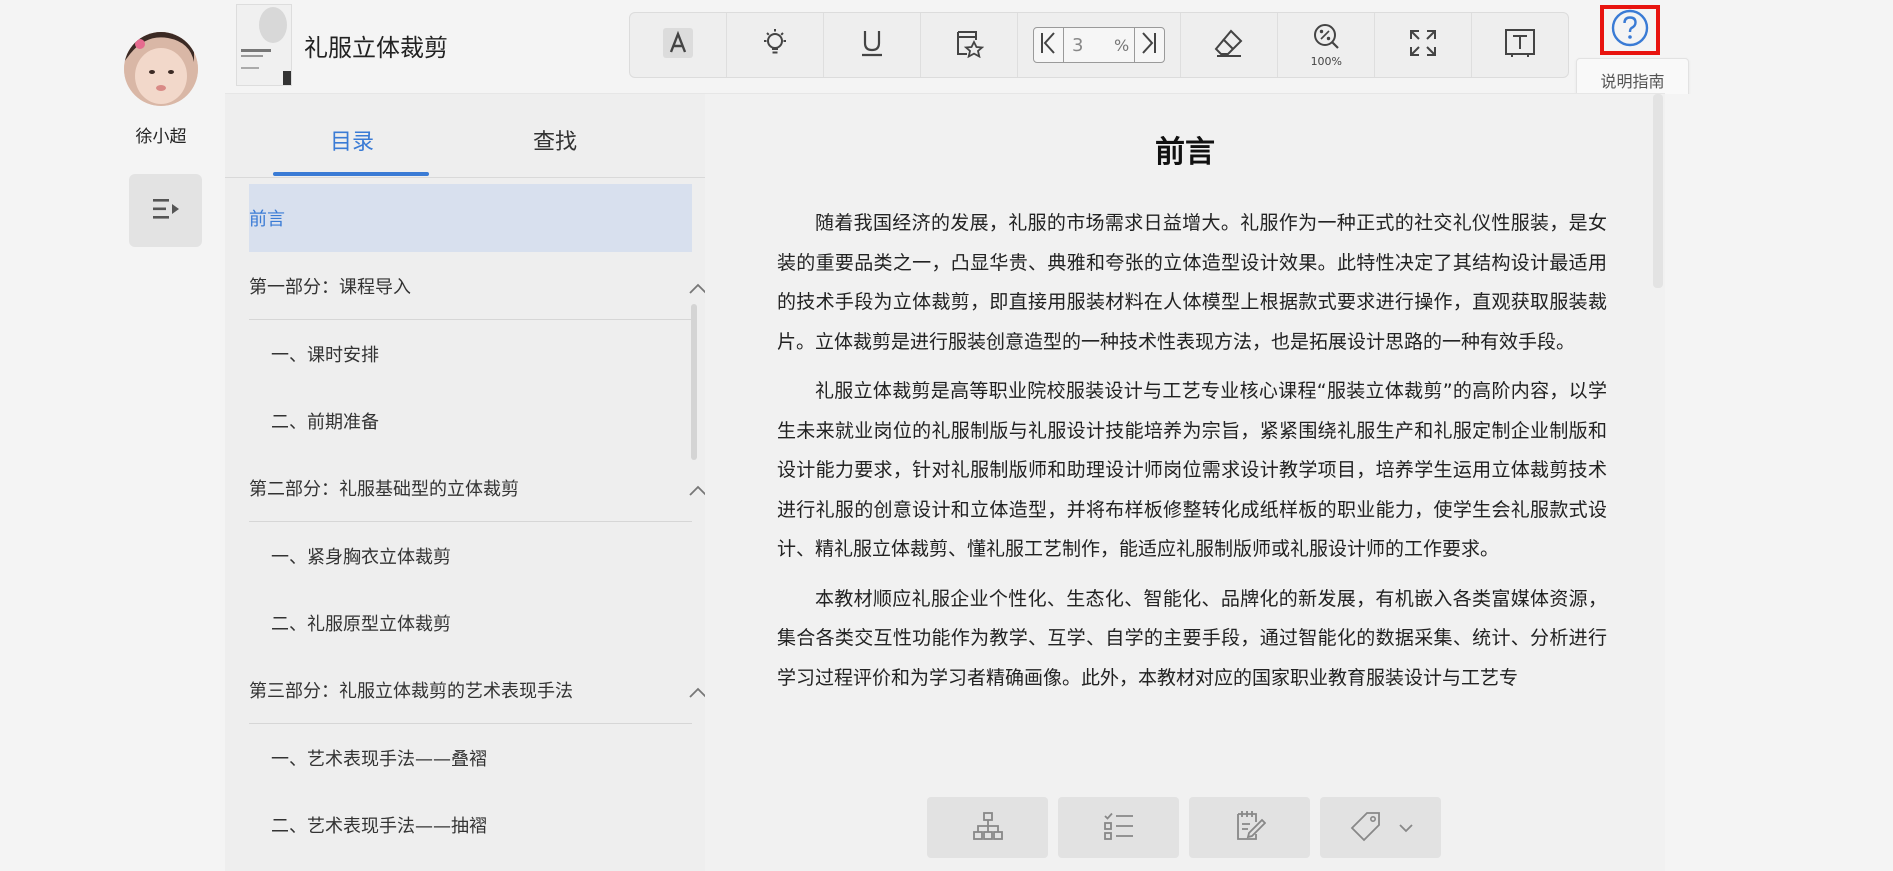  I want to click on underline-icon, so click(872, 45).